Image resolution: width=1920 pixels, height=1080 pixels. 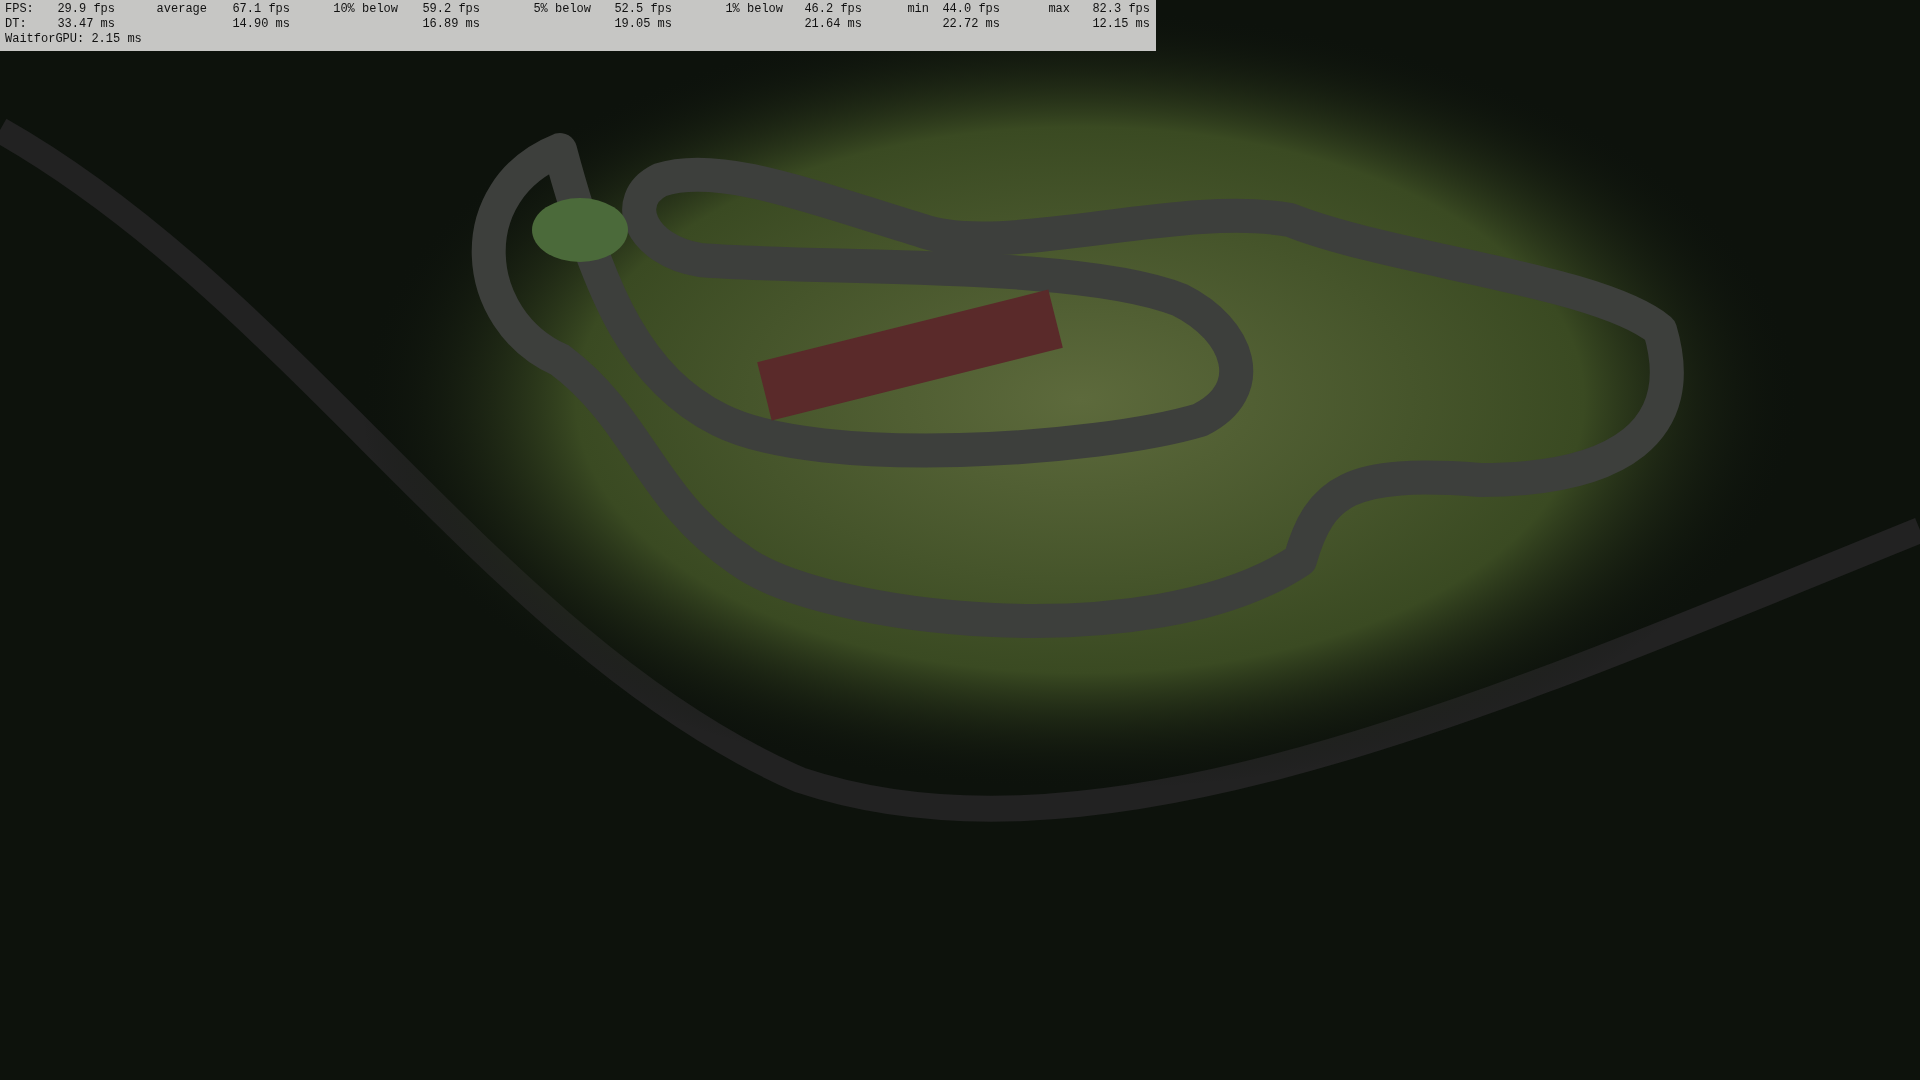 What do you see at coordinates (642, 9) in the screenshot?
I see `fps-value: 52.5 fps` at bounding box center [642, 9].